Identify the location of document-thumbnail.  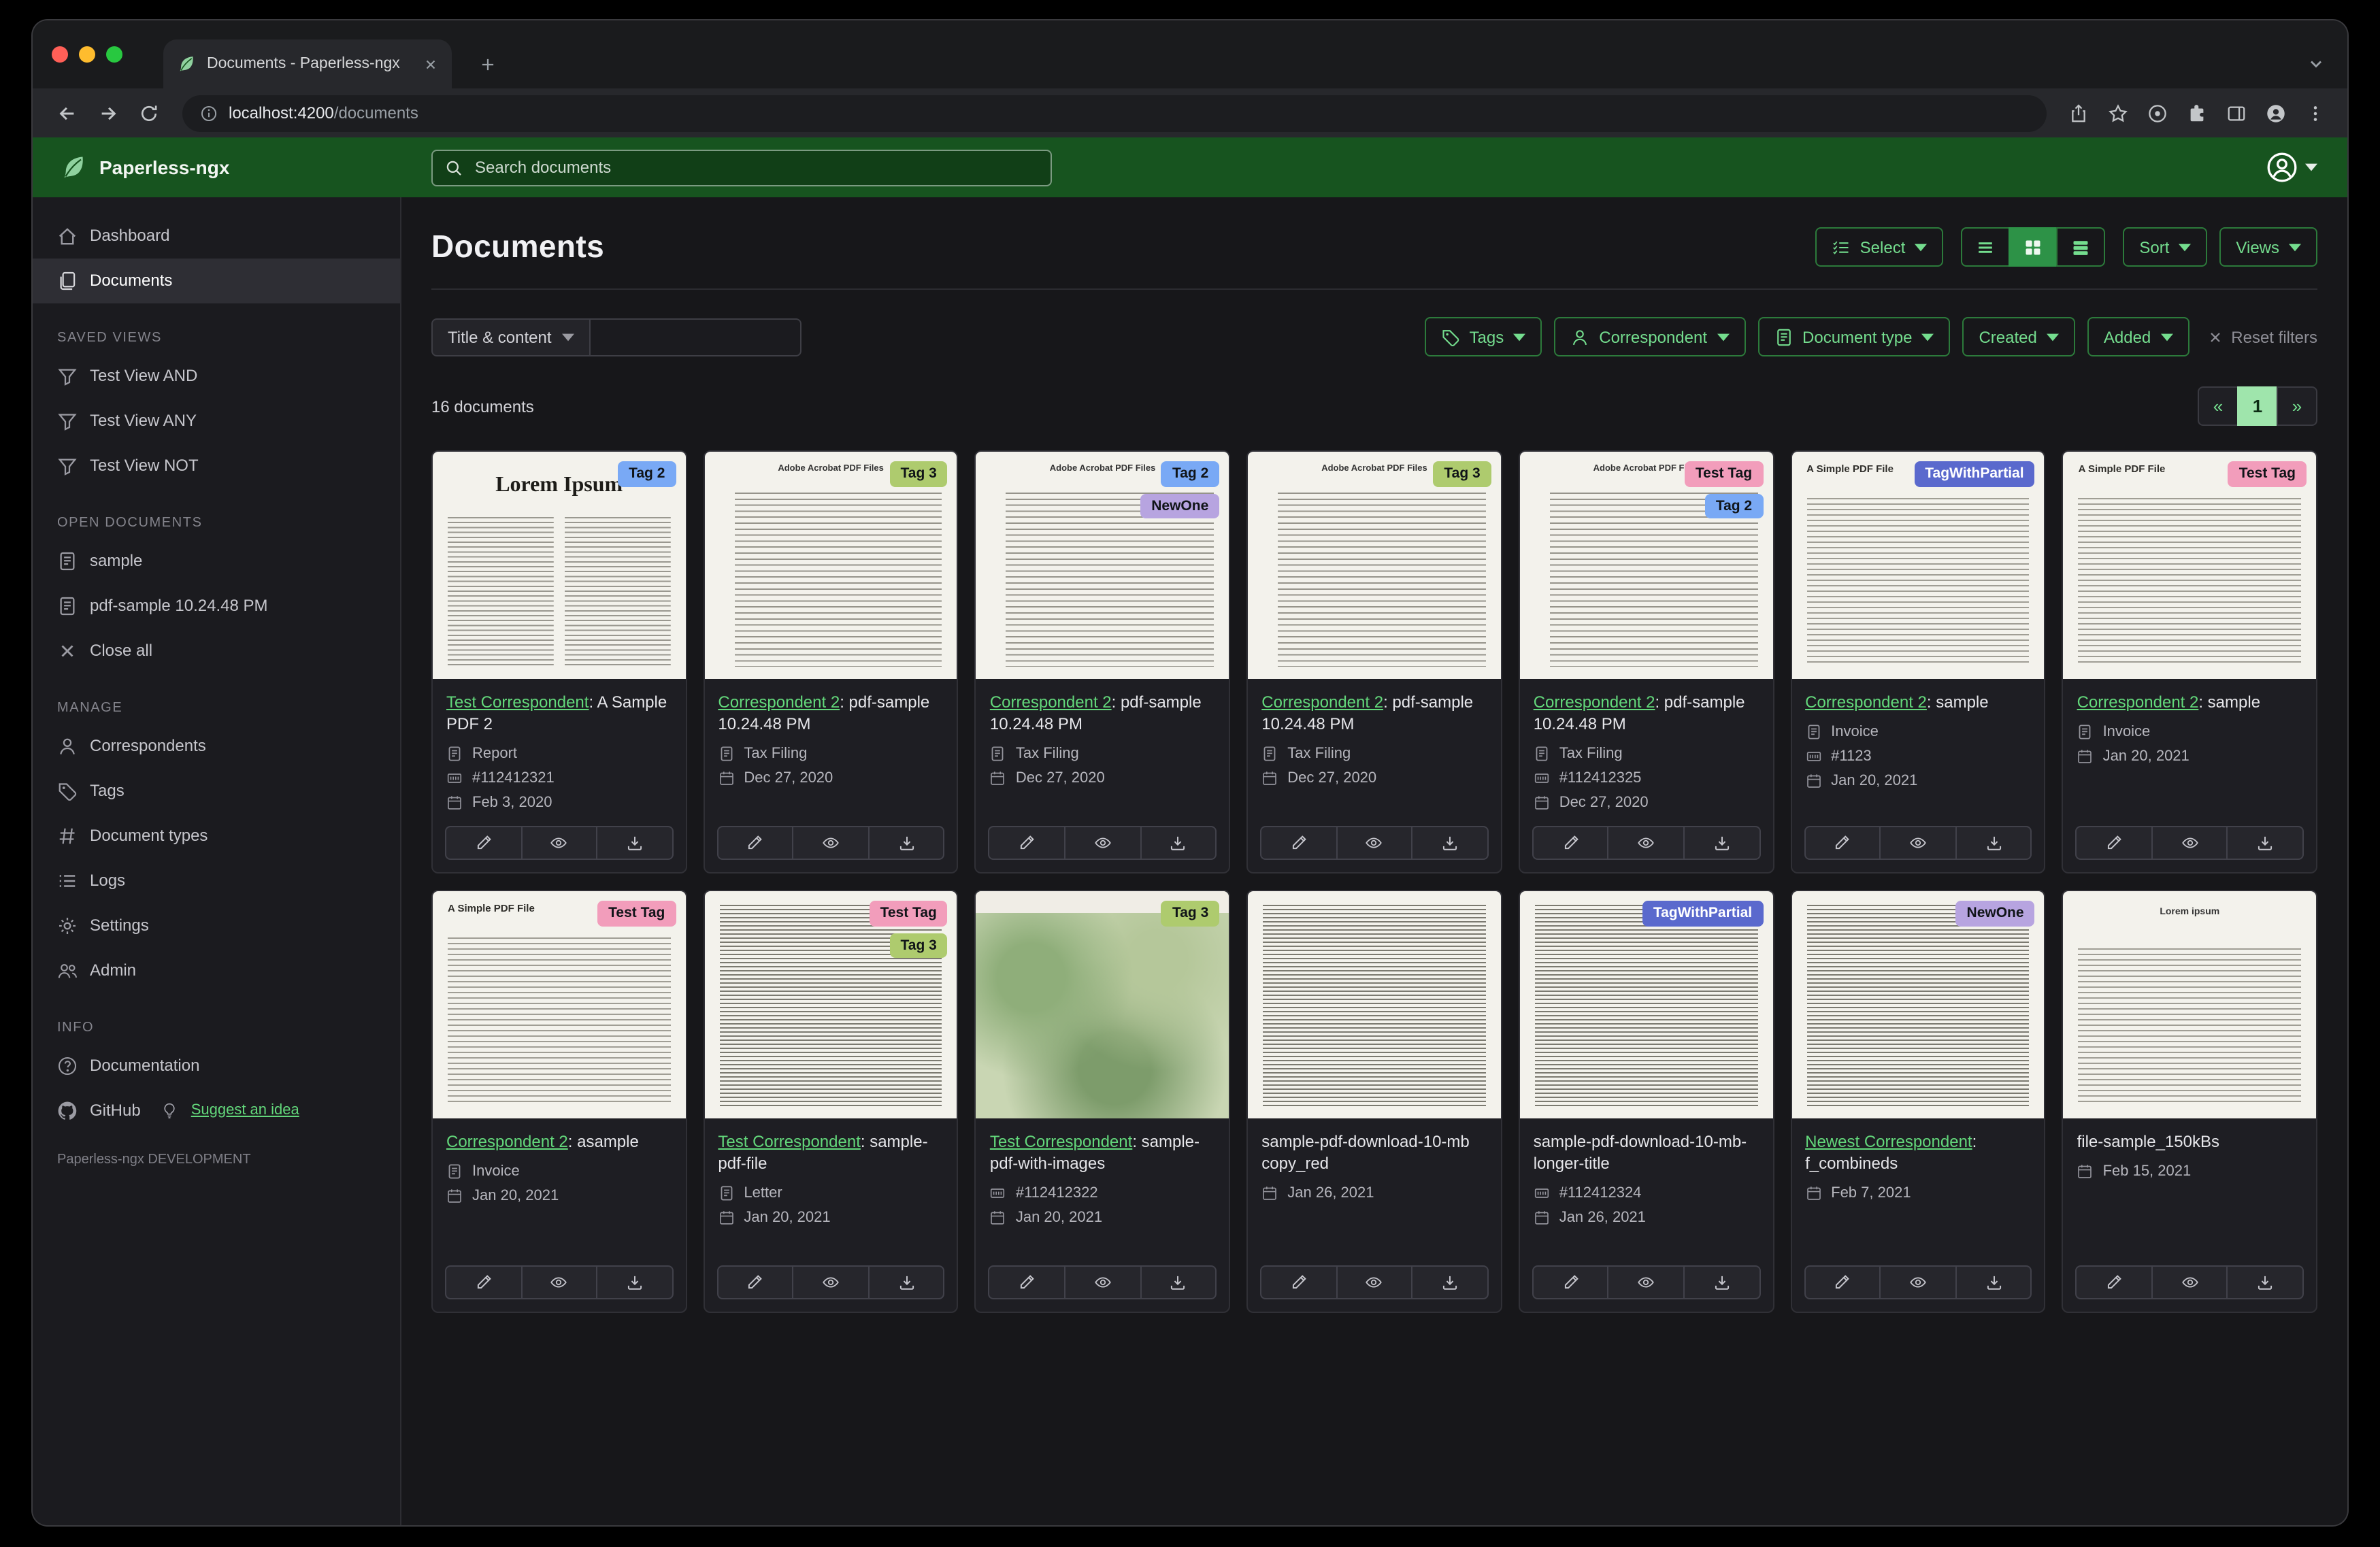
(1375, 1005).